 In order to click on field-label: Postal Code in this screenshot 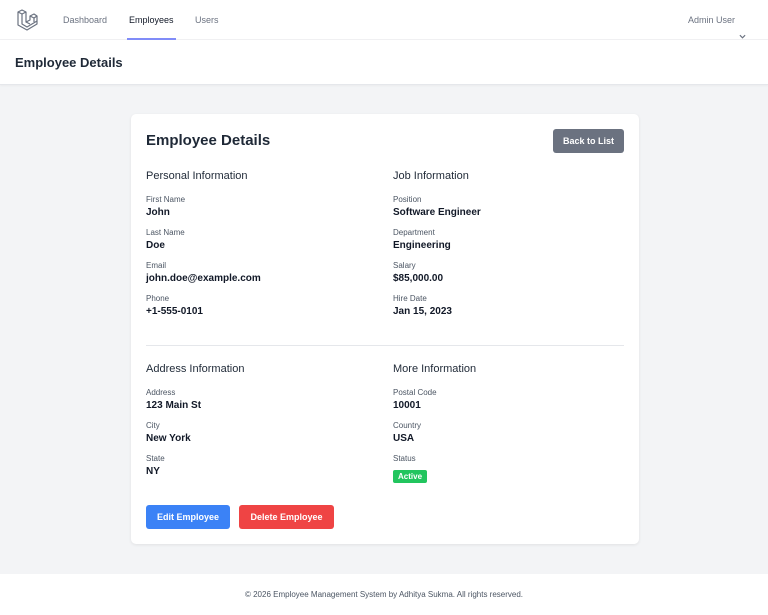, I will do `click(415, 392)`.